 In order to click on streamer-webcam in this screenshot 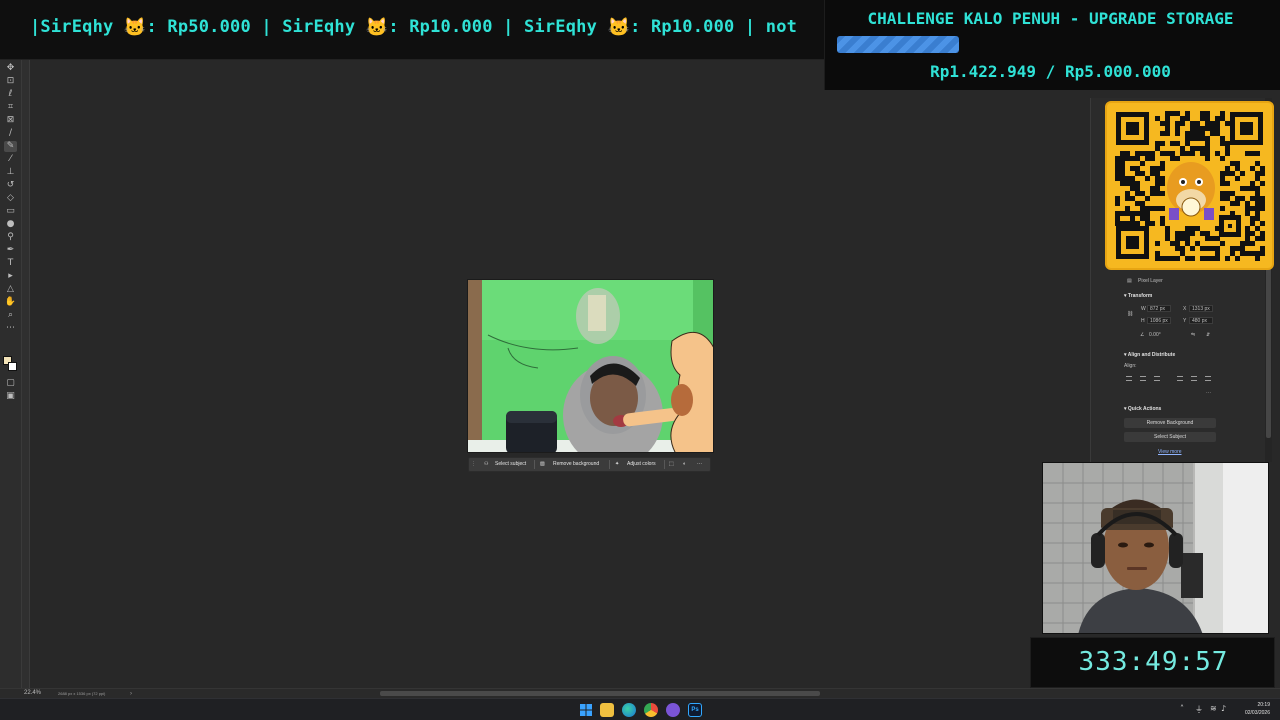, I will do `click(1155, 548)`.